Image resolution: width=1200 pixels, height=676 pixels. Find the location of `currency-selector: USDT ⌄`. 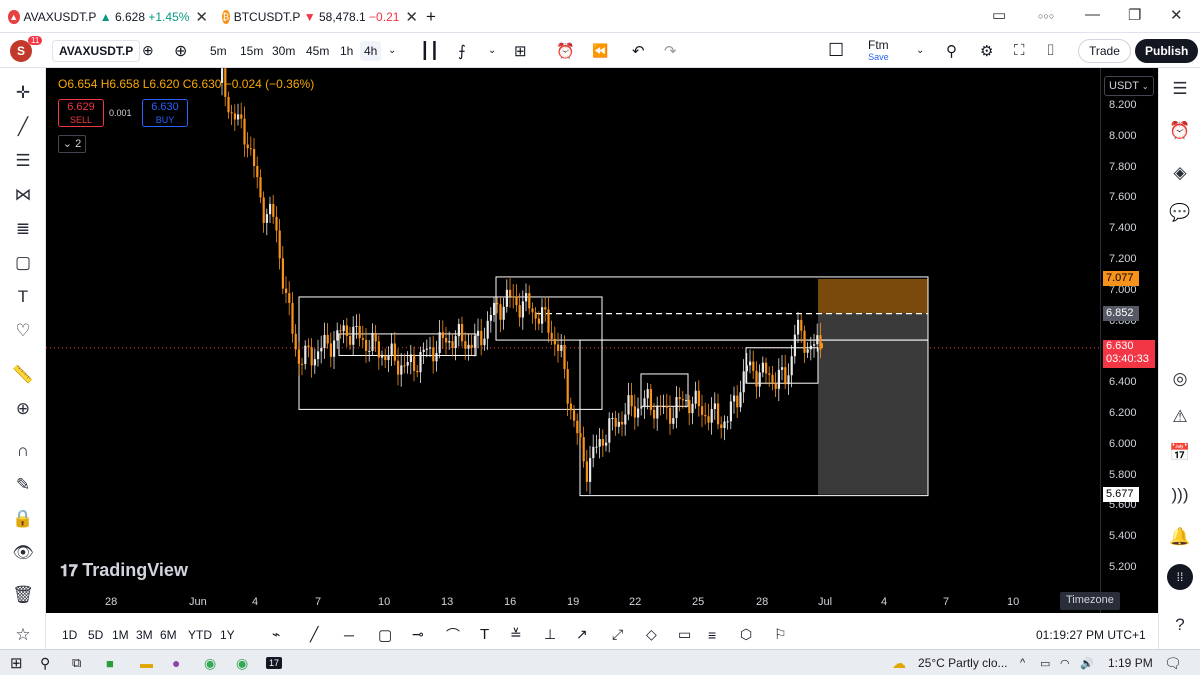

currency-selector: USDT ⌄ is located at coordinates (1129, 86).